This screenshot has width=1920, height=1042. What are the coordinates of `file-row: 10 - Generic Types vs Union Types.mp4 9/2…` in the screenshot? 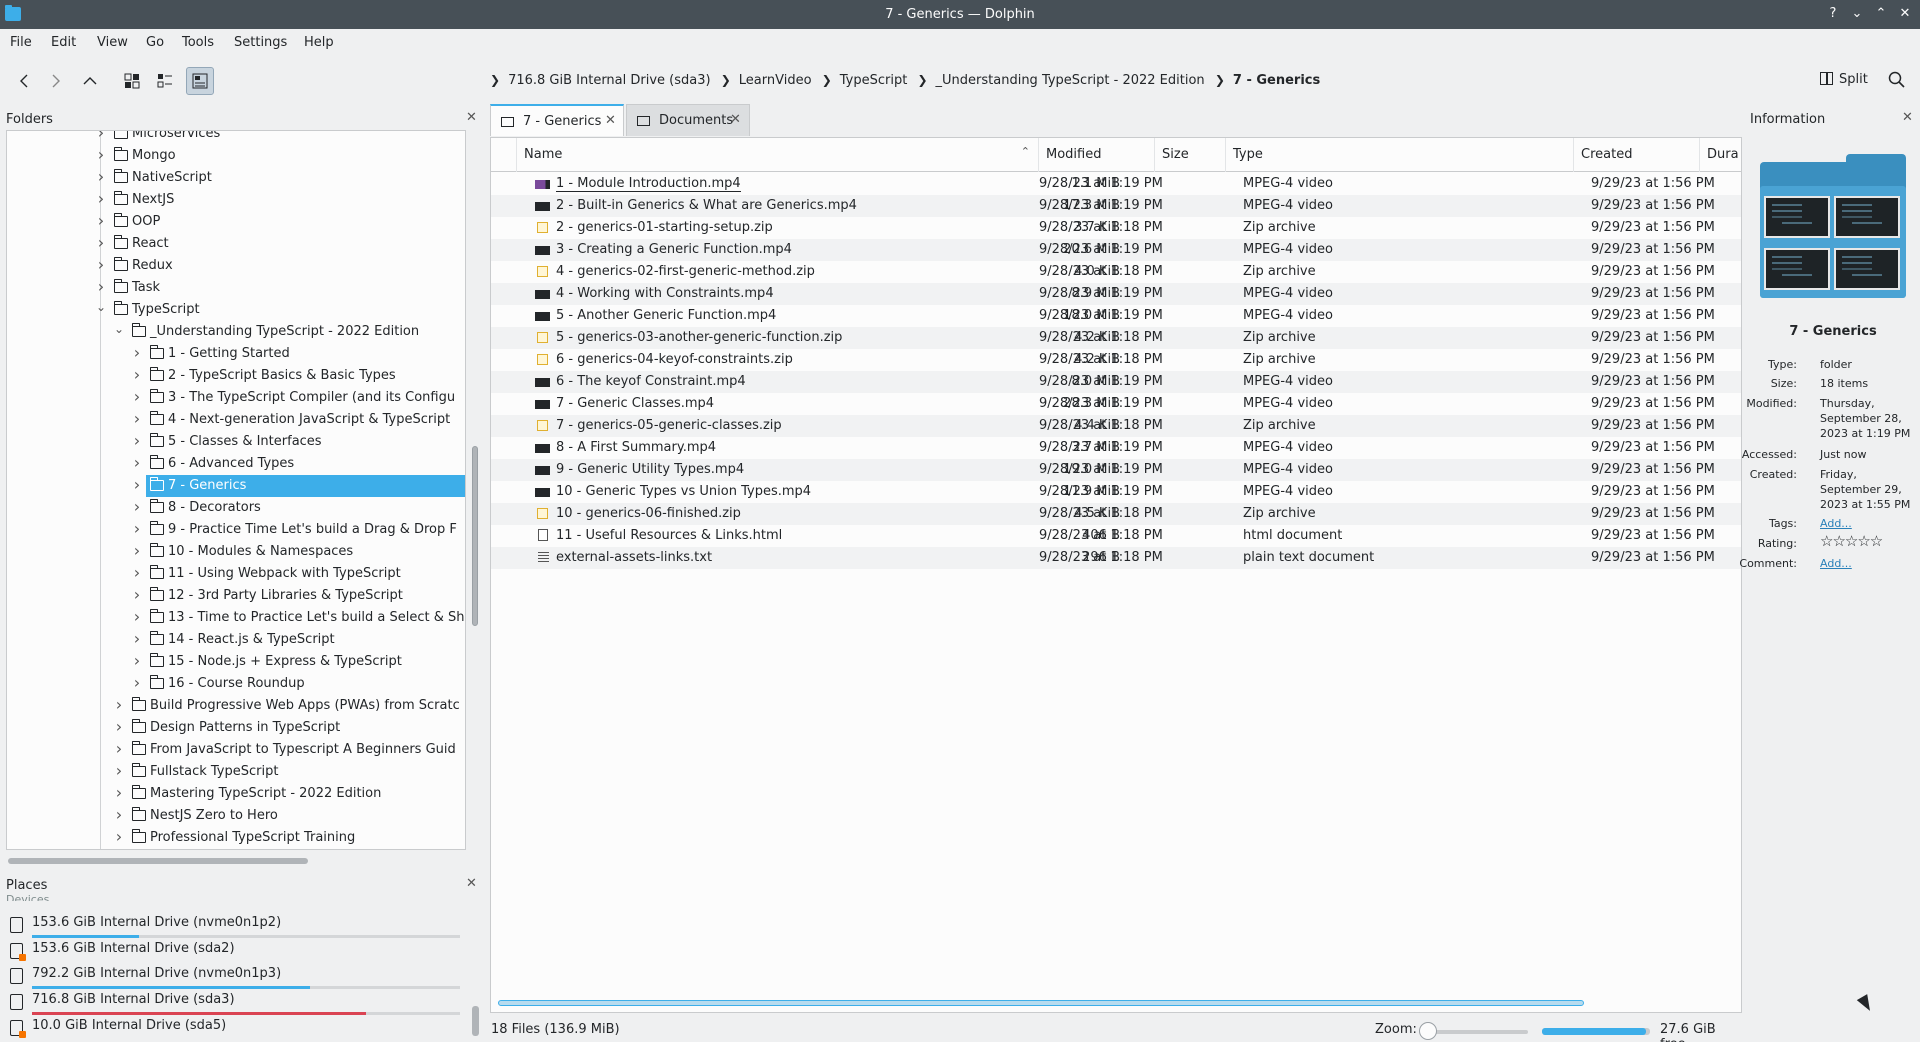 It's located at (1116, 492).